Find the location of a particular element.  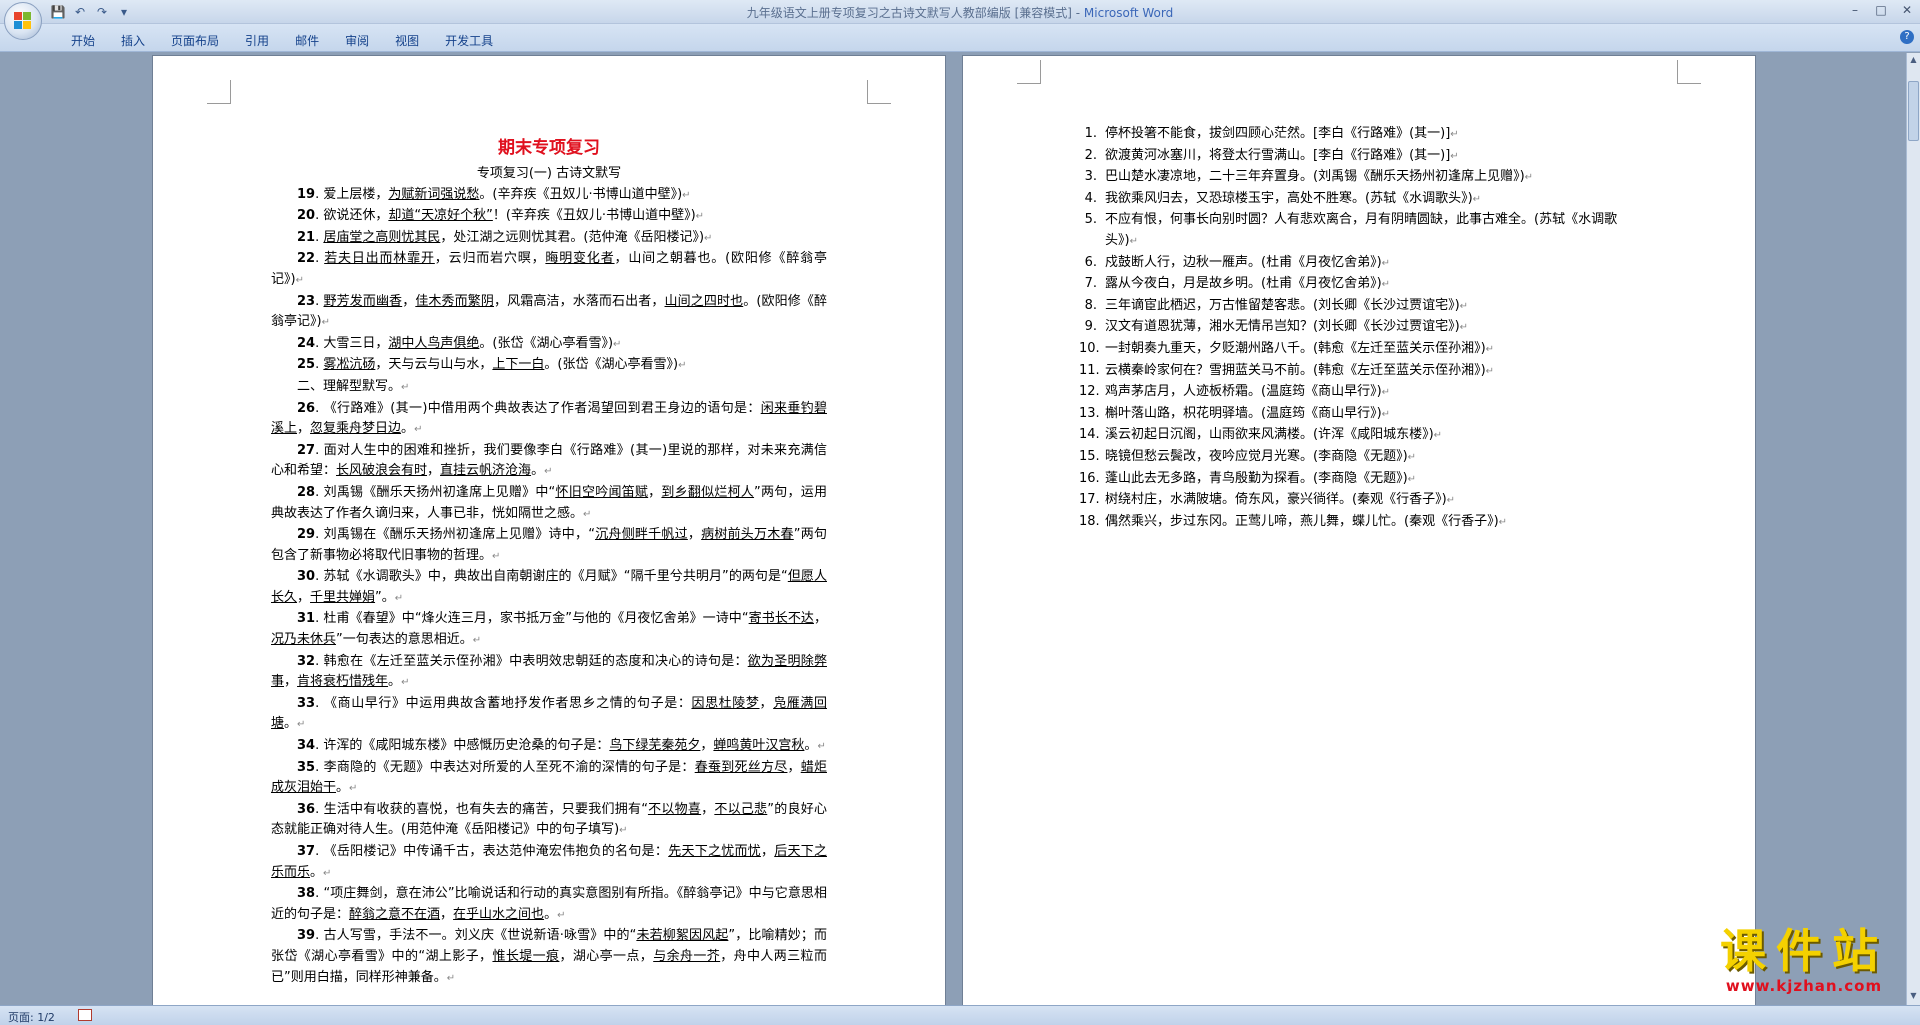

question-number: 27 is located at coordinates (306, 450).